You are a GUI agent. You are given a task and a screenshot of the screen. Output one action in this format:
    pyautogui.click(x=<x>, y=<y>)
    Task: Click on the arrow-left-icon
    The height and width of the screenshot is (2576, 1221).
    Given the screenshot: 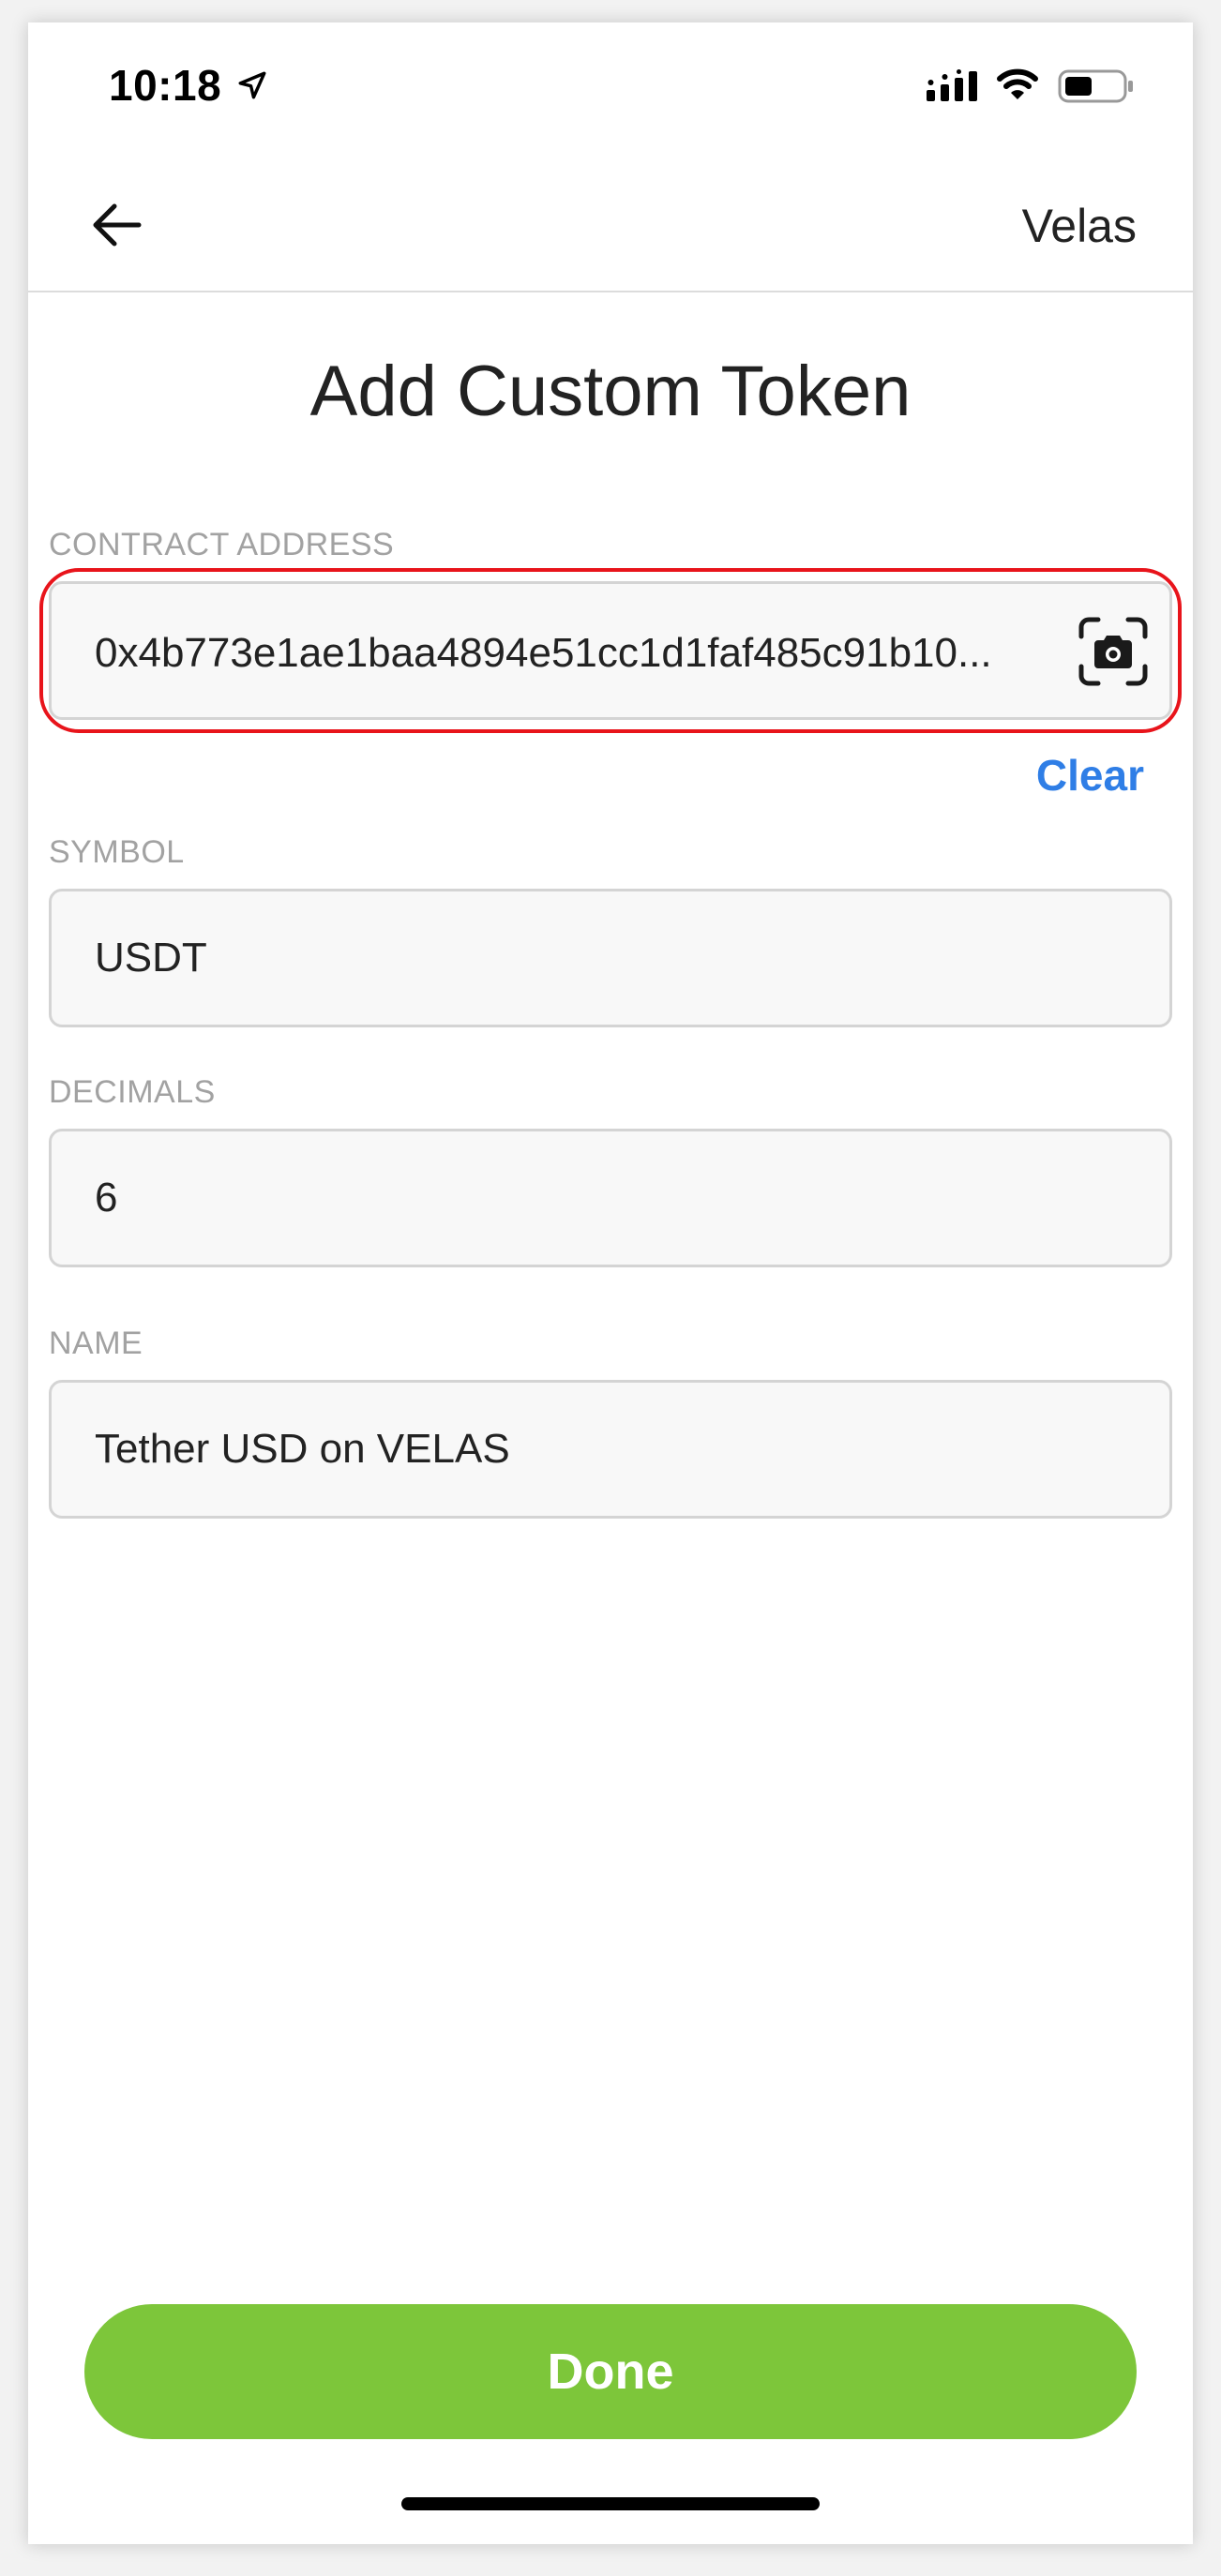 What is the action you would take?
    pyautogui.click(x=116, y=227)
    